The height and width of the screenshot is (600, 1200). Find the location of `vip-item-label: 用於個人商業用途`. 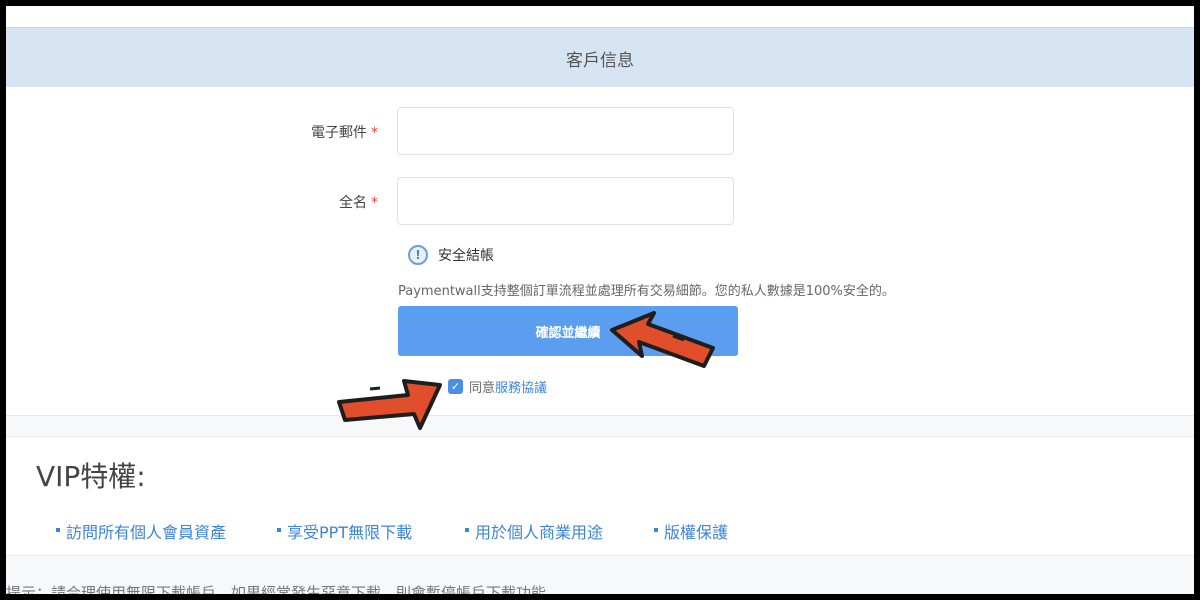

vip-item-label: 用於個人商業用途 is located at coordinates (539, 532).